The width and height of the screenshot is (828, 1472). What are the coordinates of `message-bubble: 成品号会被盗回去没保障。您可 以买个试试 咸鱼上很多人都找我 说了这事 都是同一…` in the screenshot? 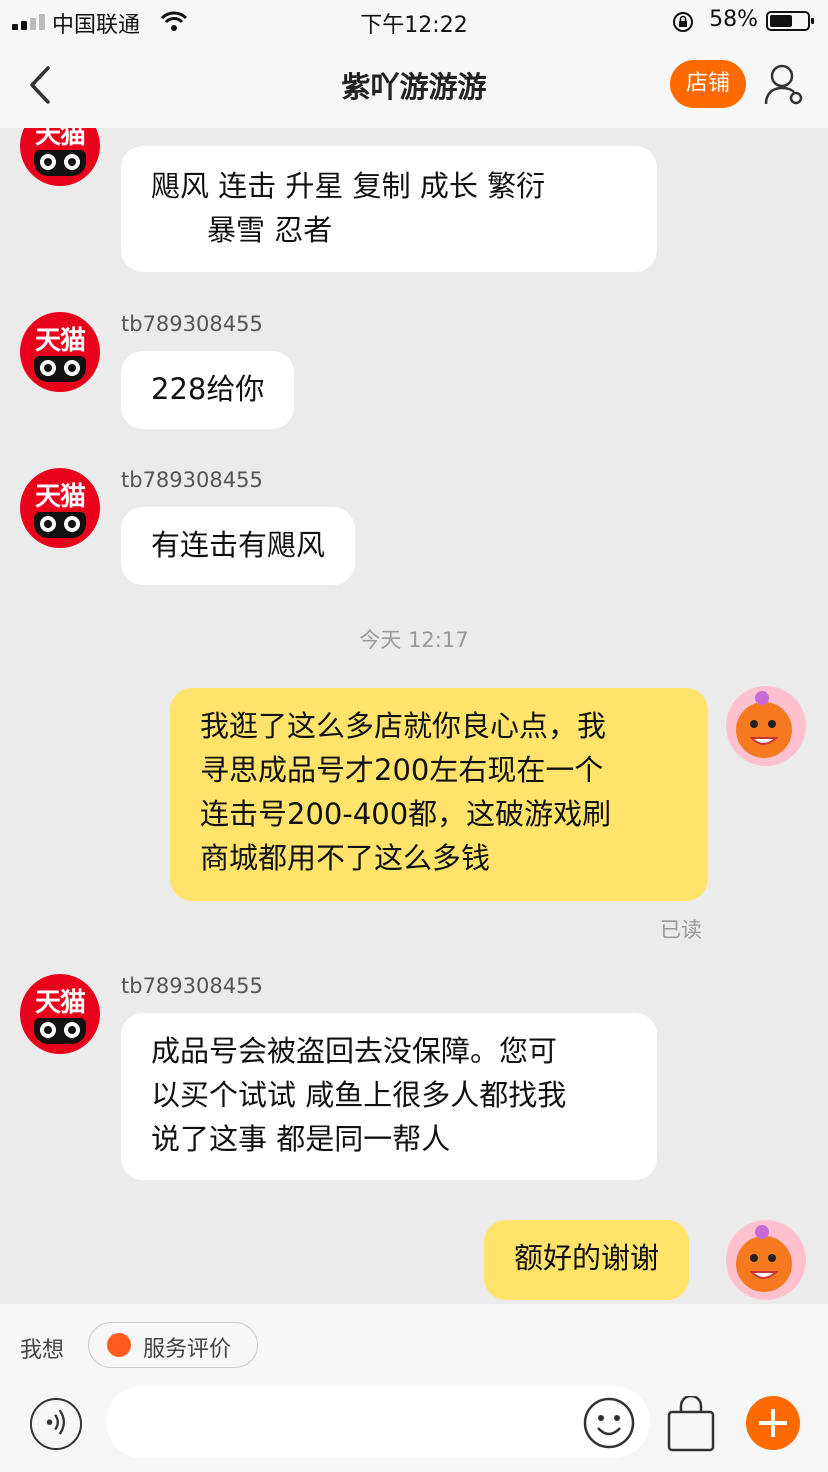 It's located at (389, 1096).